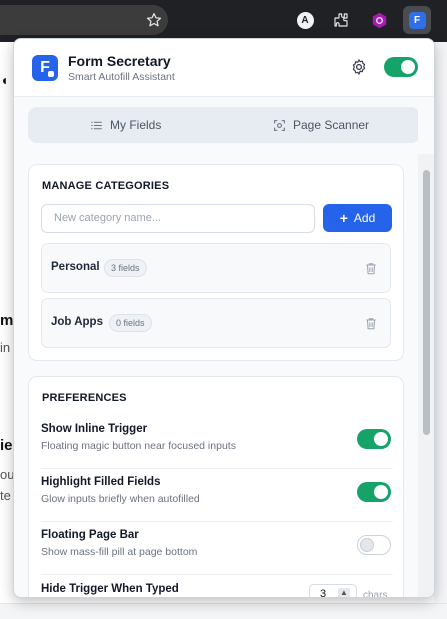 The width and height of the screenshot is (447, 619). What do you see at coordinates (341, 20) in the screenshot?
I see `extensions-puzzle-icon` at bounding box center [341, 20].